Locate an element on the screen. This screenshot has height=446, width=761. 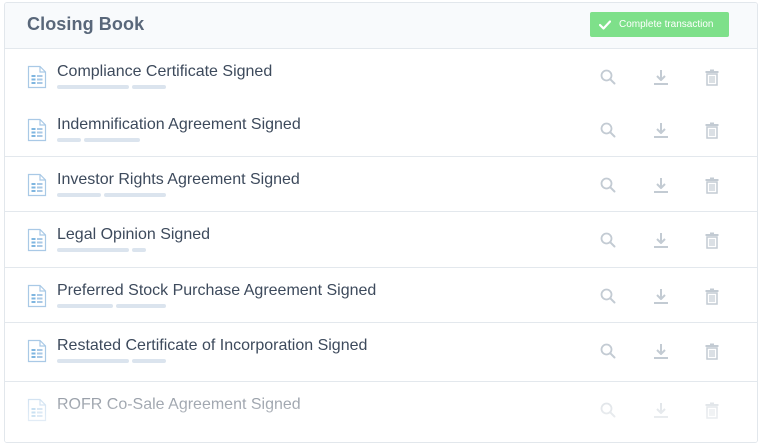
document-row: Indemnification Agreement Signed is located at coordinates (381, 130).